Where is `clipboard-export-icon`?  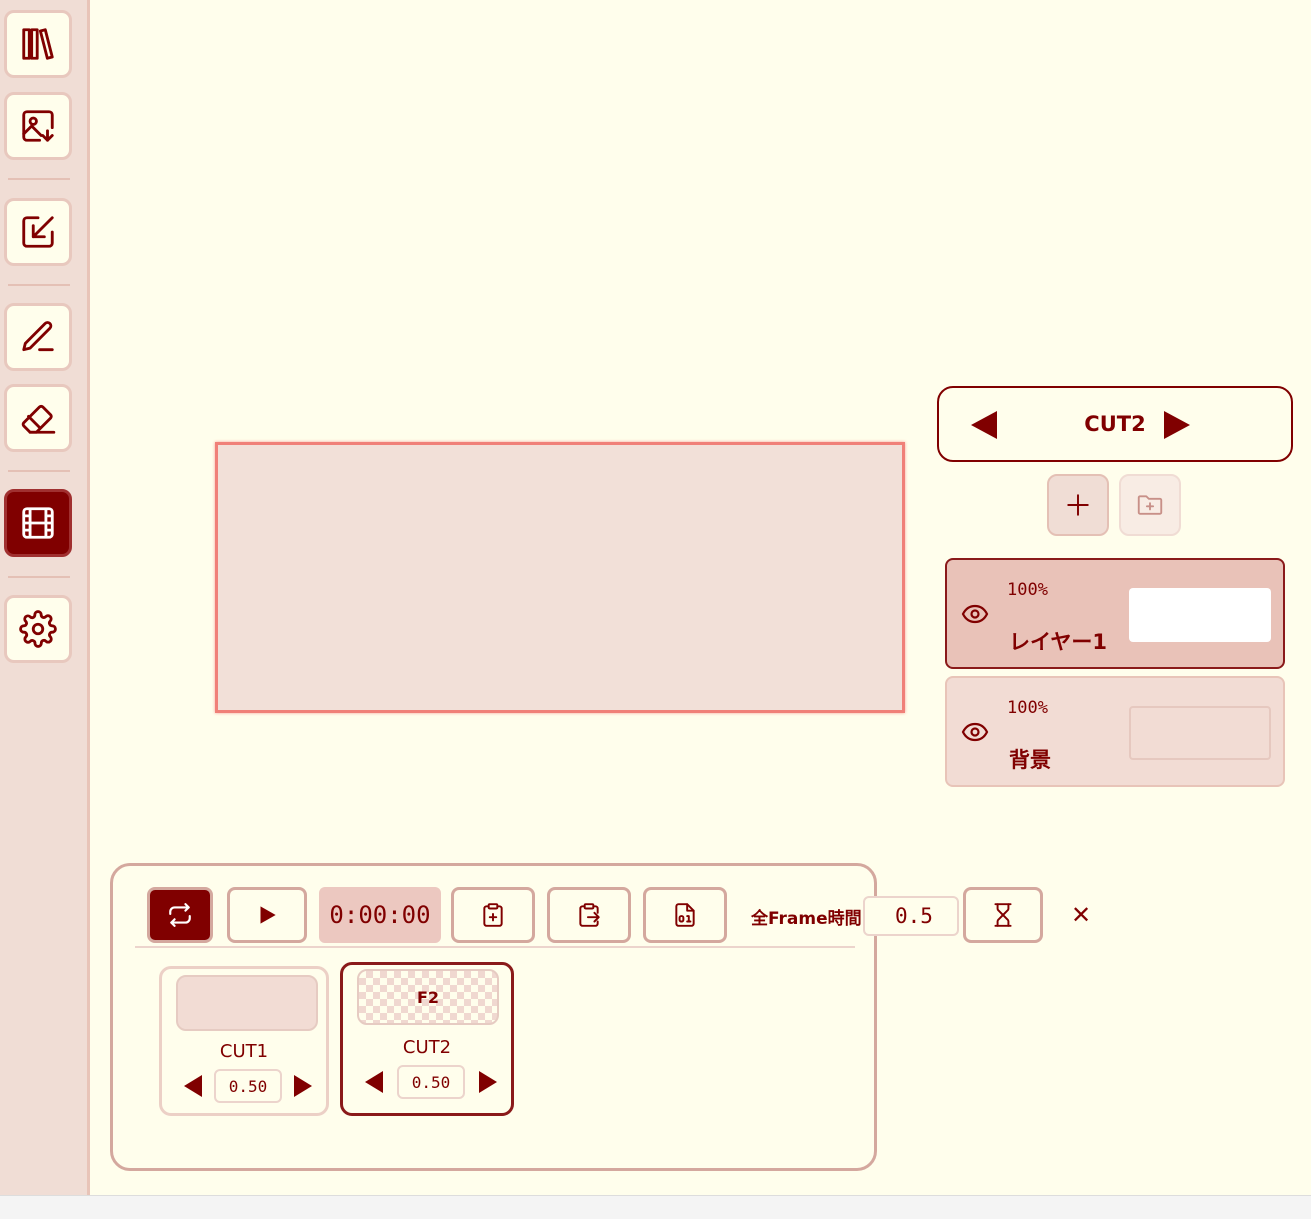 clipboard-export-icon is located at coordinates (589, 915).